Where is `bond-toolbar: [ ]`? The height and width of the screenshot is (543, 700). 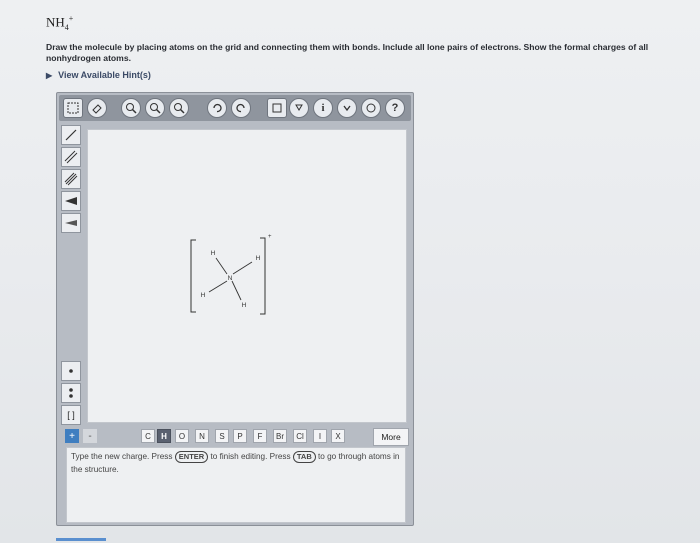
bond-toolbar: [ ] is located at coordinates (72, 275).